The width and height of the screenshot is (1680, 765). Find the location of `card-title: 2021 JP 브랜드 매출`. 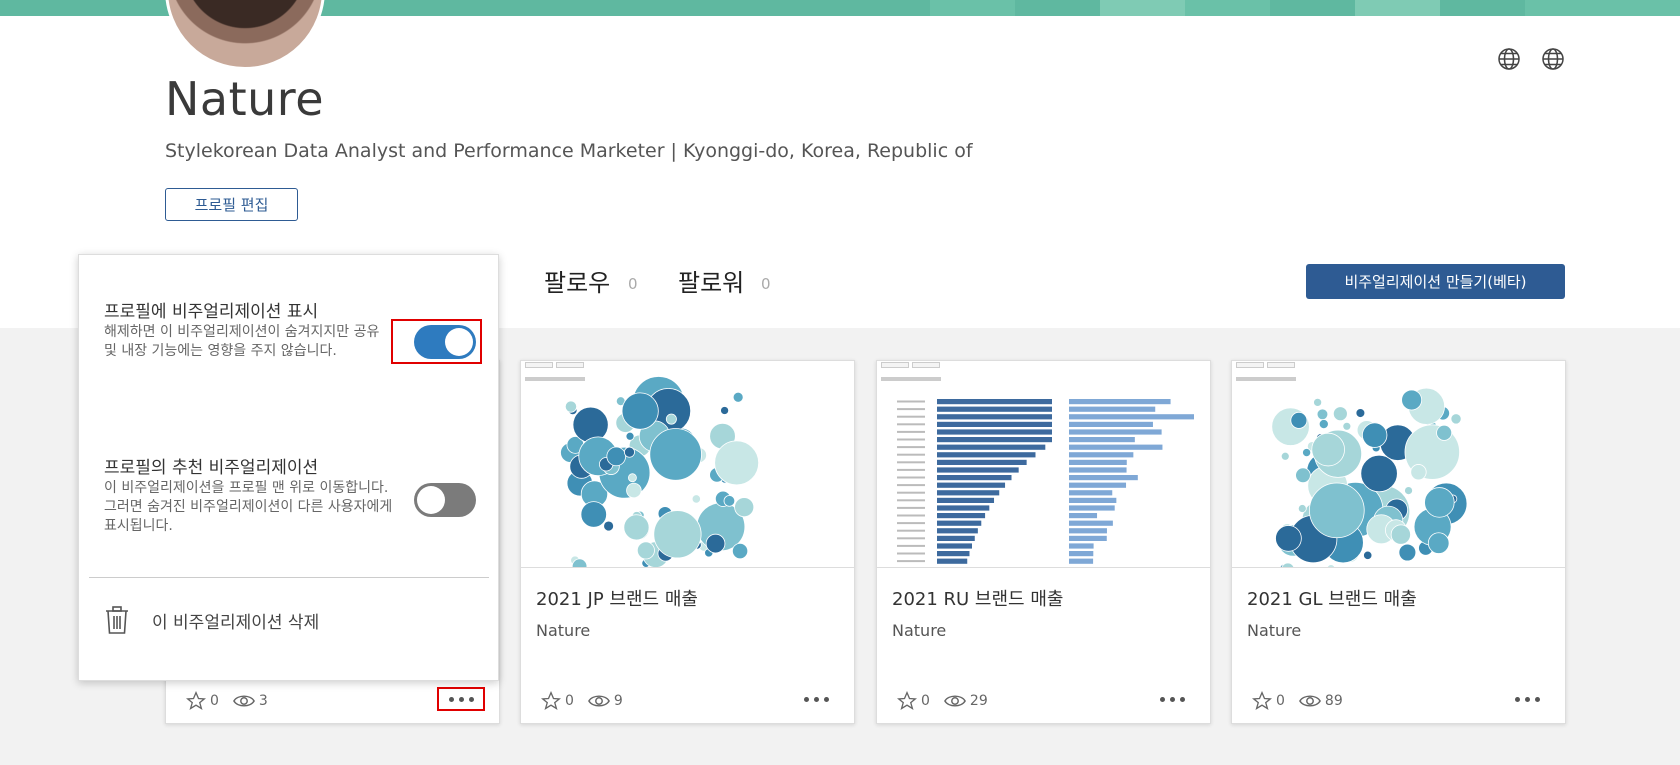

card-title: 2021 JP 브랜드 매출 is located at coordinates (617, 598).